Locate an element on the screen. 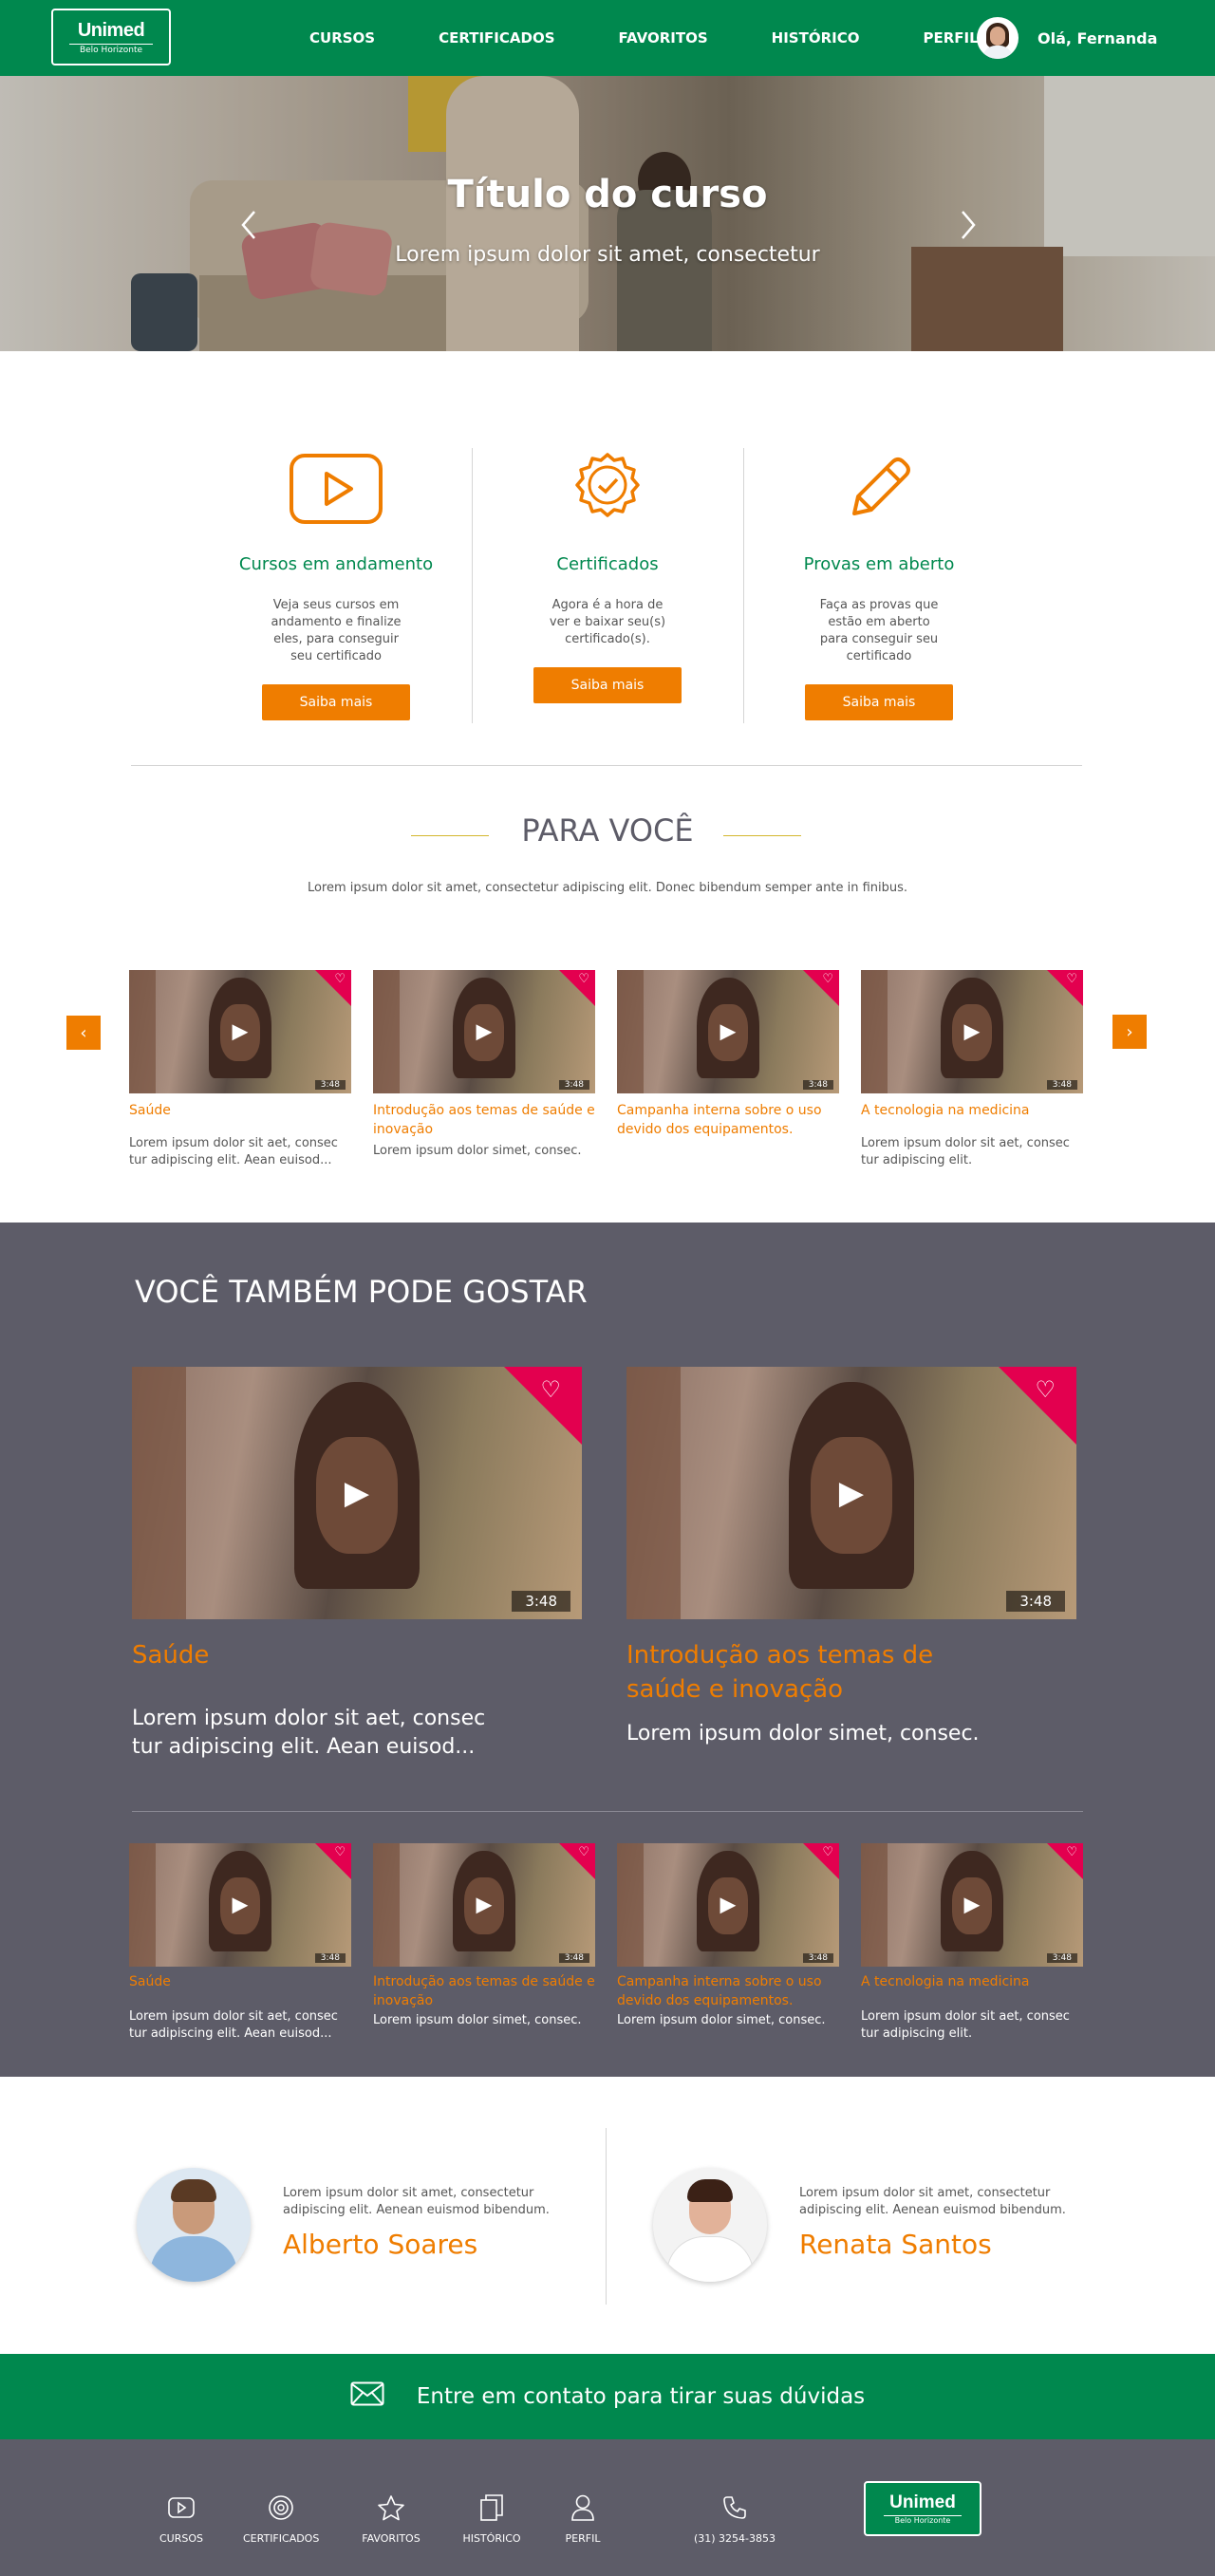 This screenshot has height=2576, width=1215. footer-unimed-logo: Unimed Belo Horizonte is located at coordinates (923, 2508).